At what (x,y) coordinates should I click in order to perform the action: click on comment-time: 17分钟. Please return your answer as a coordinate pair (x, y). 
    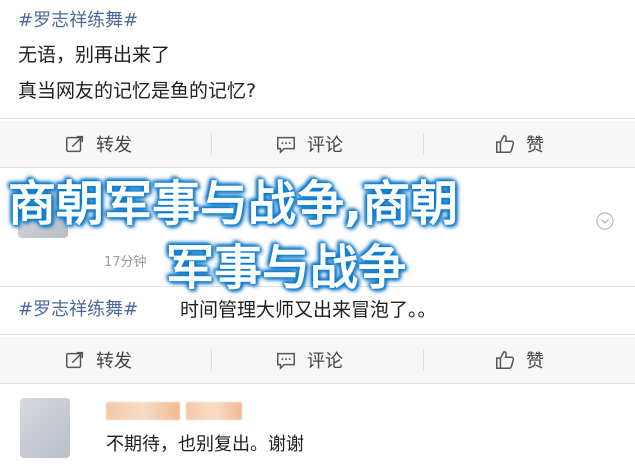
    Looking at the image, I should click on (125, 262).